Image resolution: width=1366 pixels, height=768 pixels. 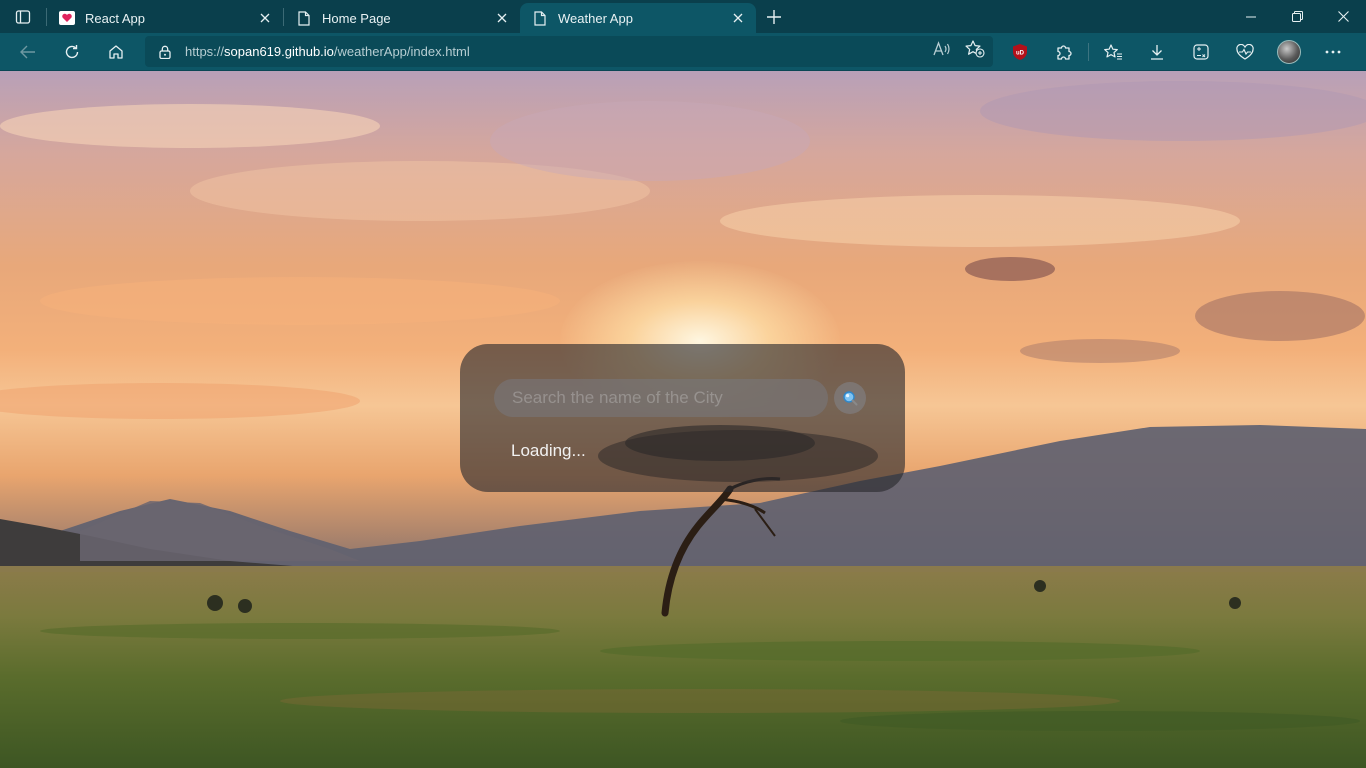 I want to click on favorites-button, so click(x=1113, y=52).